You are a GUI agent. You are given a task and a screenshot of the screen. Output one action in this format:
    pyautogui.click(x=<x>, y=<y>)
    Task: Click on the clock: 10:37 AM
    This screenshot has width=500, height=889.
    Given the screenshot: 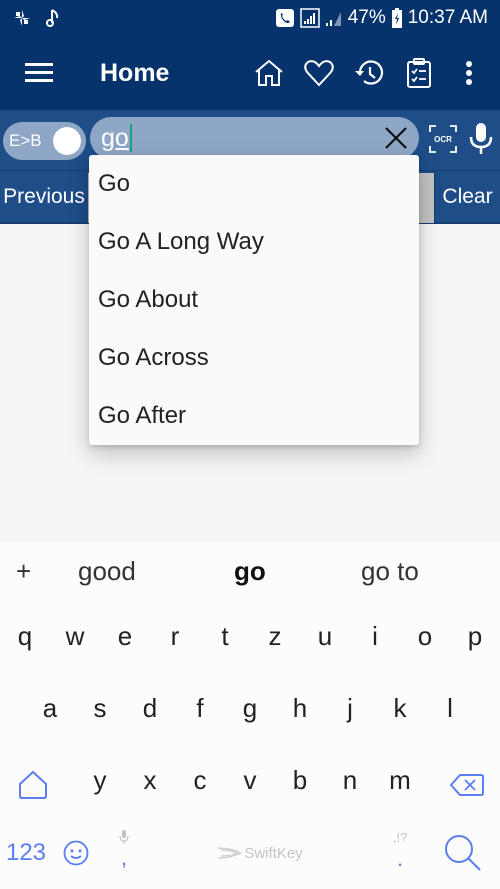 What is the action you would take?
    pyautogui.click(x=447, y=17)
    